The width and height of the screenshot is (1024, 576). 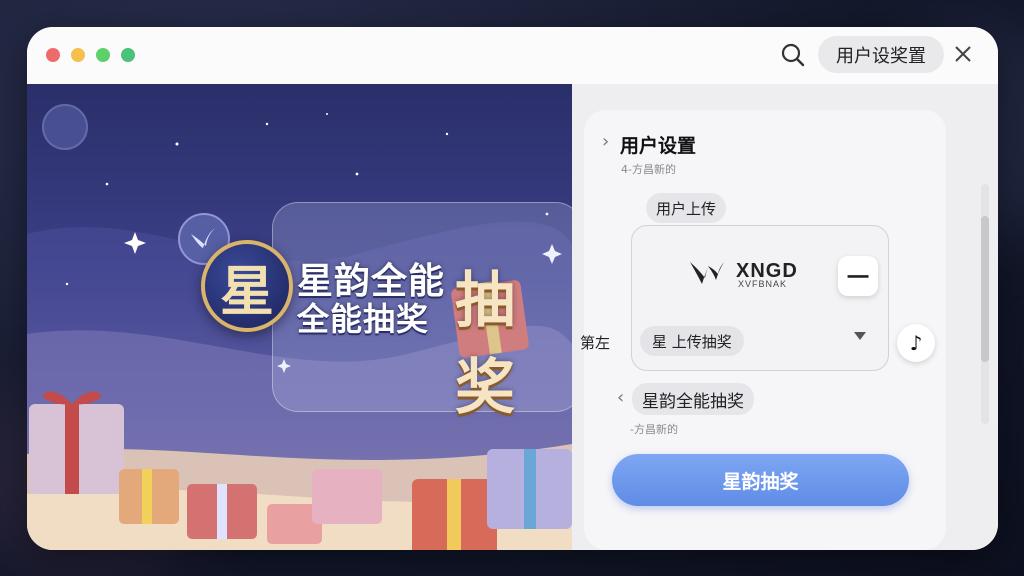 What do you see at coordinates (78, 55) in the screenshot?
I see `minimize-window-dot` at bounding box center [78, 55].